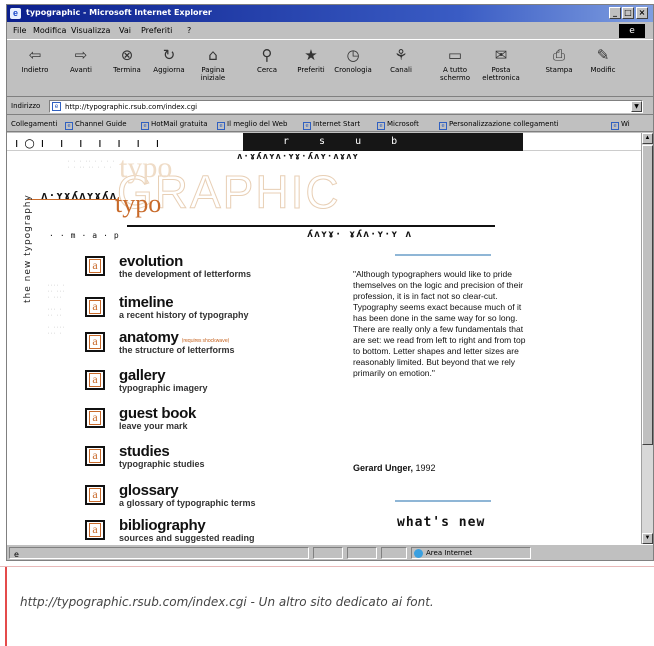 The image size is (654, 646). I want to click on globe-icon, so click(418, 553).